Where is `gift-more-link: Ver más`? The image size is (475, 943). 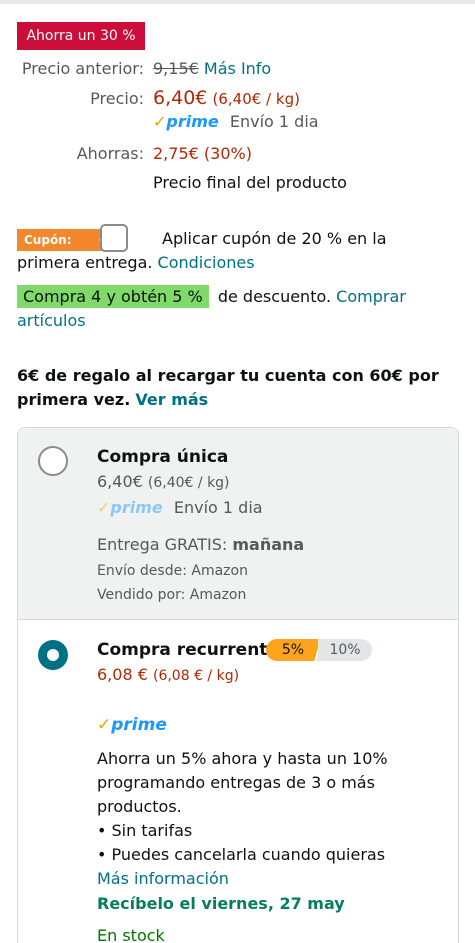
gift-more-link: Ver más is located at coordinates (171, 399).